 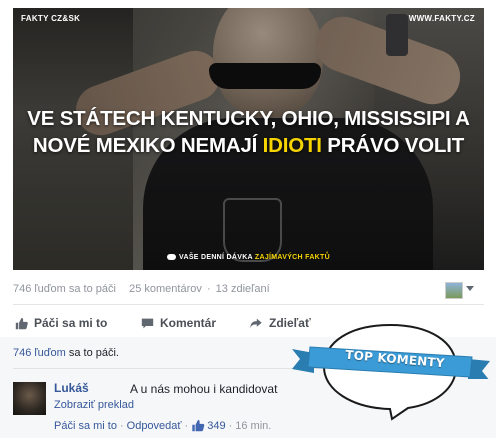 I want to click on comments-count: 25 komentárov, so click(x=165, y=289).